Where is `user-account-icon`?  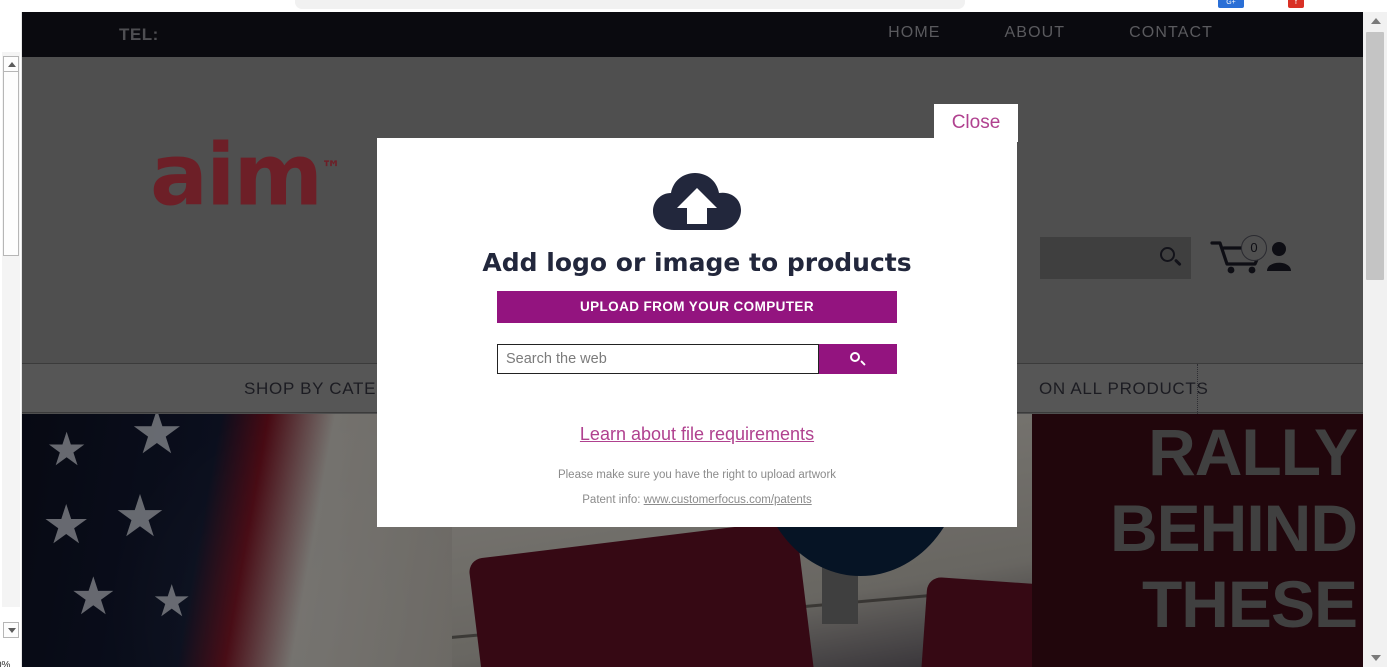 user-account-icon is located at coordinates (1279, 256).